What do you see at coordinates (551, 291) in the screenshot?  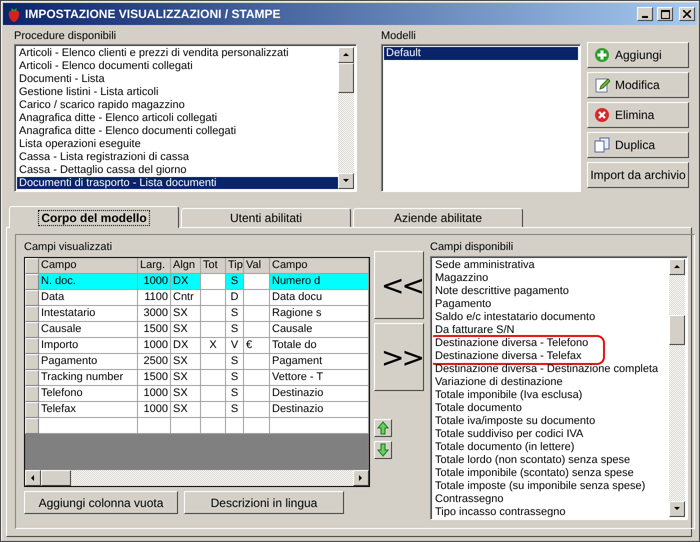 I see `list-item: Note descrittive pagamento` at bounding box center [551, 291].